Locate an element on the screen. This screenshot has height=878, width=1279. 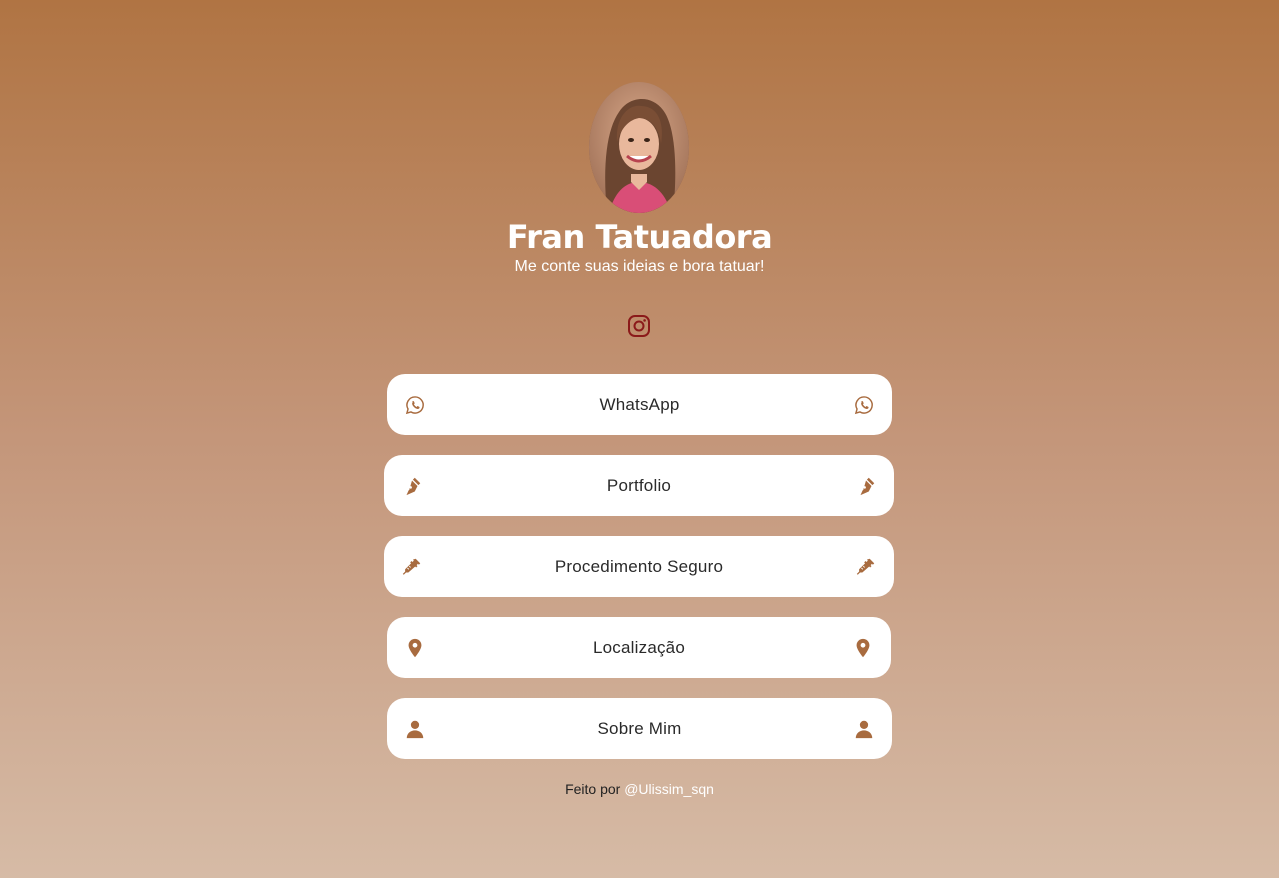
whatsapp-button: WhatsApp is located at coordinates (639, 404).